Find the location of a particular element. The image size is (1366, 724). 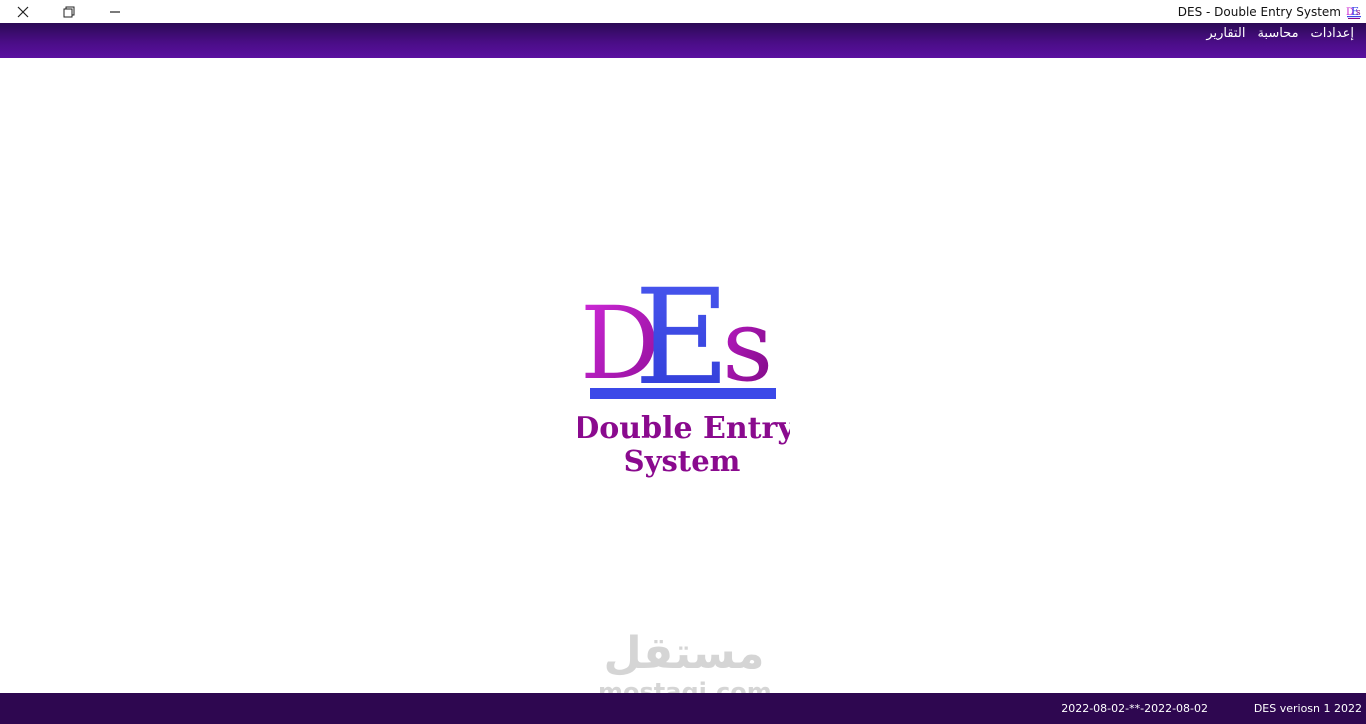

watermark-arabic: مستقل is located at coordinates (684, 653).